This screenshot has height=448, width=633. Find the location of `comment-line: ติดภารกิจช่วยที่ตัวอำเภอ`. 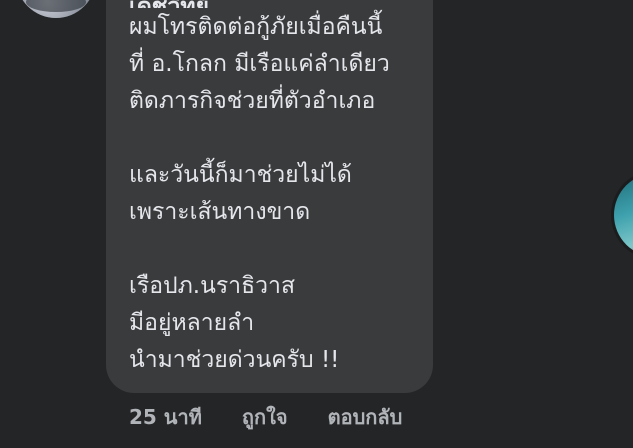

comment-line: ติดภารกิจช่วยที่ตัวอำเภอ is located at coordinates (252, 101).